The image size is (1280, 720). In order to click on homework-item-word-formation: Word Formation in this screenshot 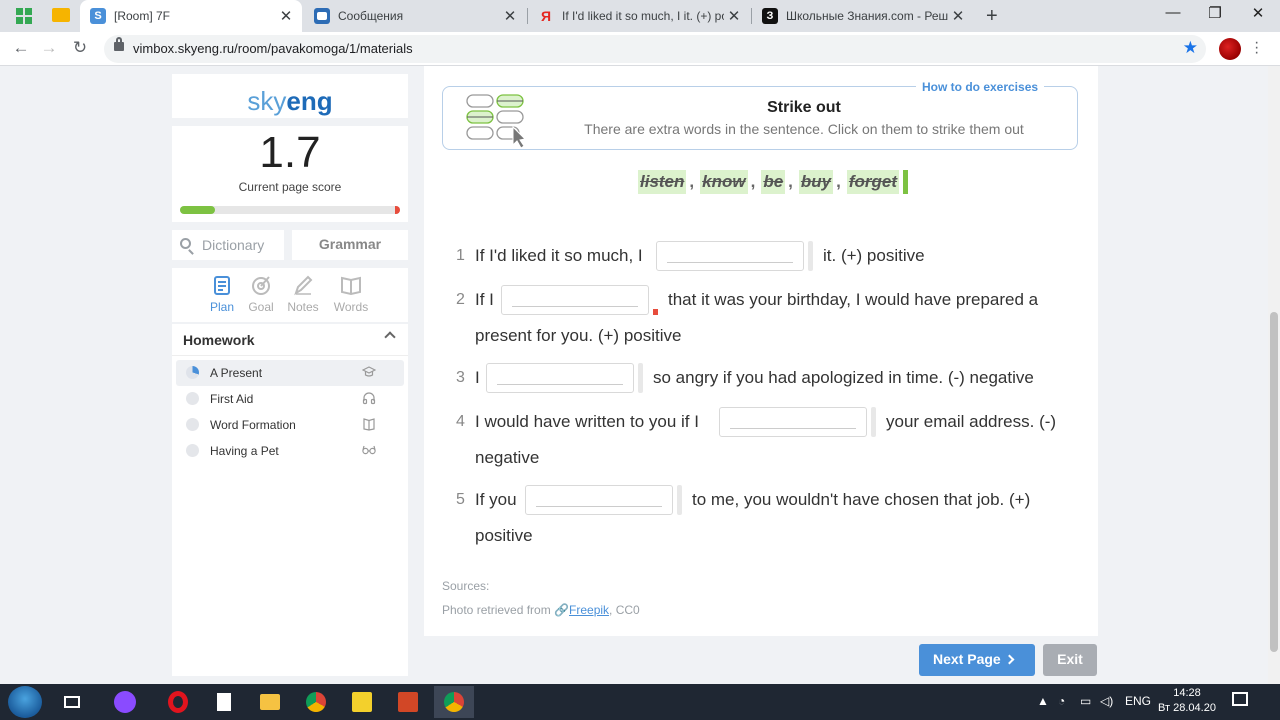, I will do `click(290, 425)`.